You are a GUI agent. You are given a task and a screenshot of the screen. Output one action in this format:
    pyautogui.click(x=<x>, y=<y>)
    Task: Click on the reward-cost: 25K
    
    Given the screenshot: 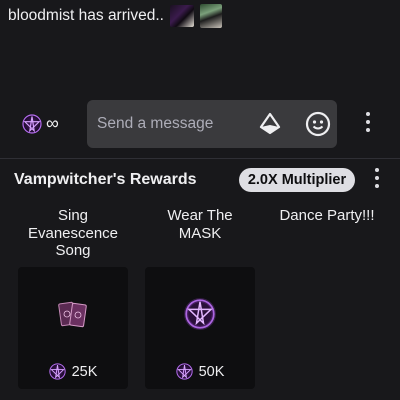 What is the action you would take?
    pyautogui.click(x=73, y=371)
    